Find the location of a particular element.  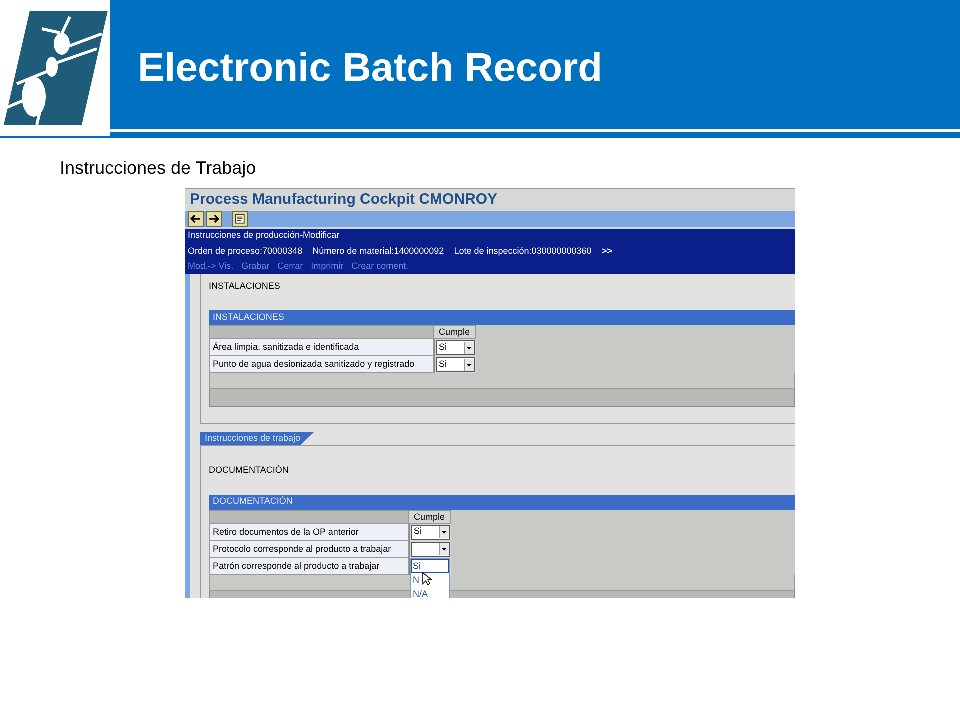

table-cell: Área limpia, sanitizada e identificada is located at coordinates (321, 347).